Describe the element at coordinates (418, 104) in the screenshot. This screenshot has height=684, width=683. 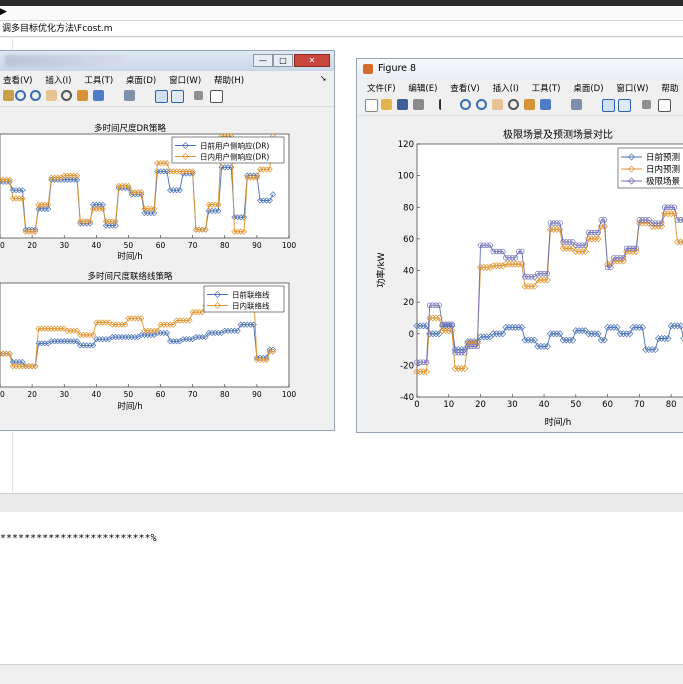
I see `print-icon` at that location.